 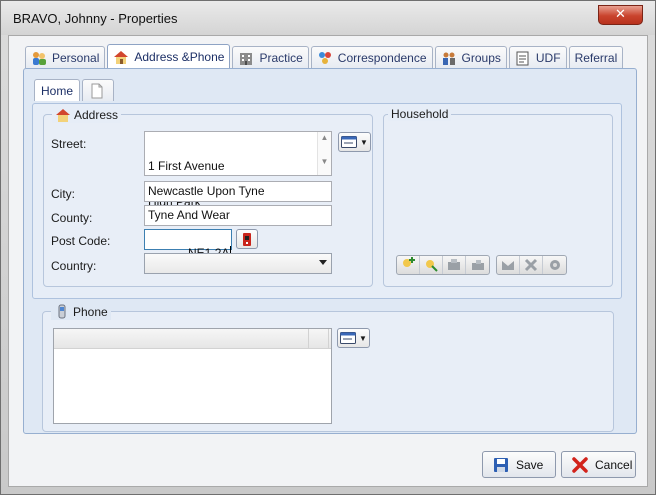 I want to click on household-group: Household, so click(x=498, y=197).